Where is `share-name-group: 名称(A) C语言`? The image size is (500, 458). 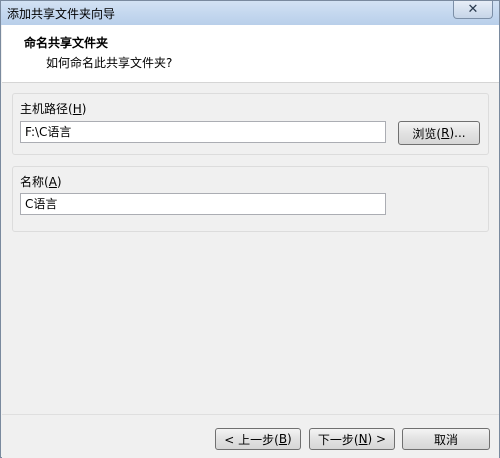 share-name-group: 名称(A) C语言 is located at coordinates (250, 199).